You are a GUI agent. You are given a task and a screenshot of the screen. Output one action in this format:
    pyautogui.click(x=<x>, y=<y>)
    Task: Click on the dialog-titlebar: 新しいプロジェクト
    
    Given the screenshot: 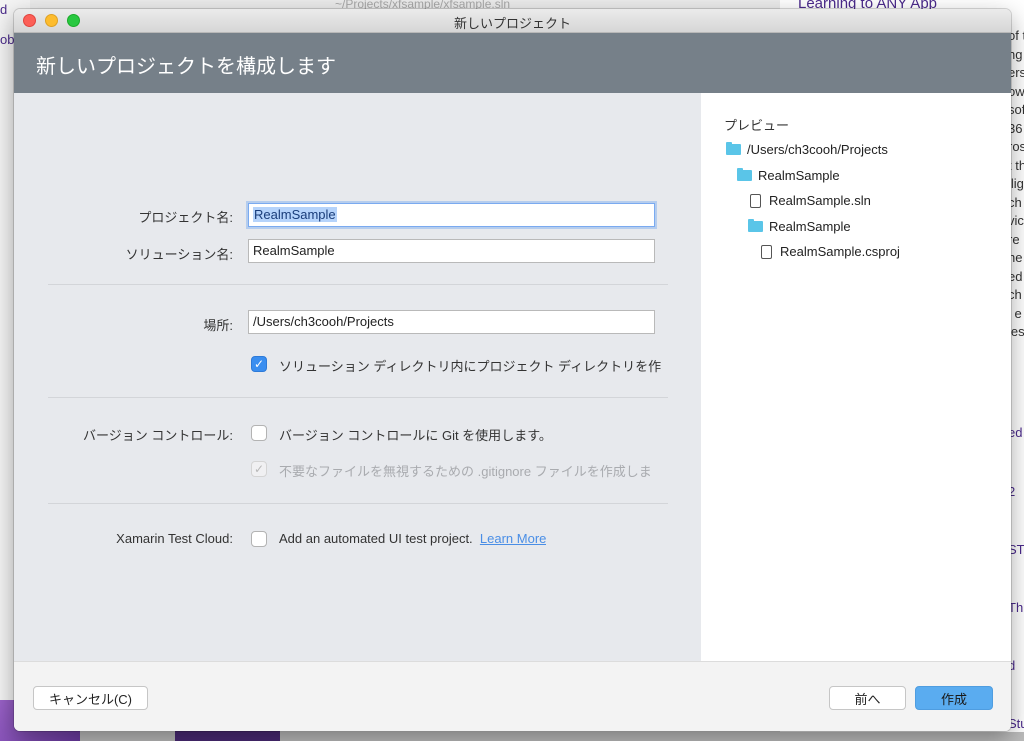 What is the action you would take?
    pyautogui.click(x=512, y=21)
    